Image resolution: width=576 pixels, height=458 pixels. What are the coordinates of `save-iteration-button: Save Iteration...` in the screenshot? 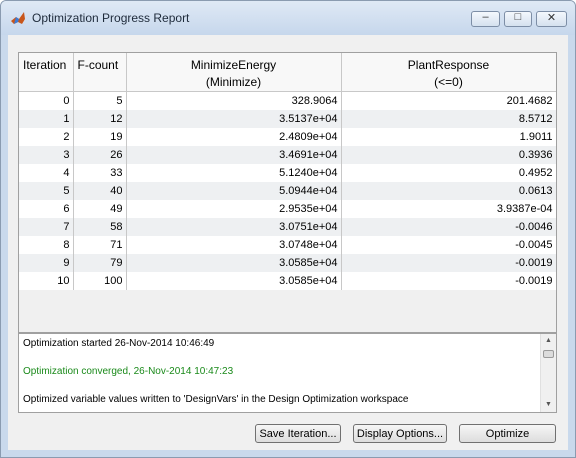 It's located at (298, 433).